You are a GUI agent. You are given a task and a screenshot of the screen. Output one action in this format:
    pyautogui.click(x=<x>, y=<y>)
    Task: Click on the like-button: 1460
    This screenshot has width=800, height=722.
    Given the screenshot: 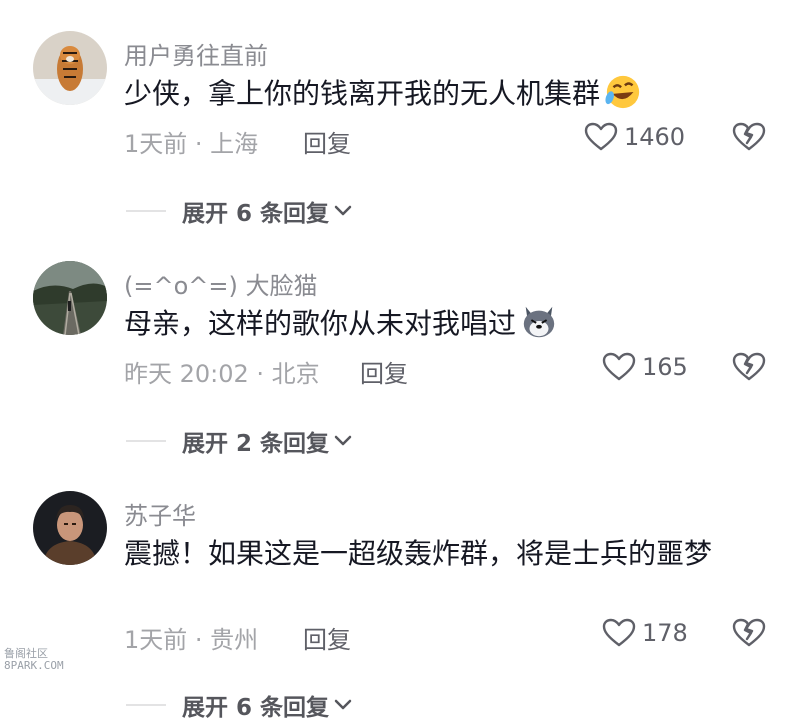 What is the action you would take?
    pyautogui.click(x=634, y=137)
    